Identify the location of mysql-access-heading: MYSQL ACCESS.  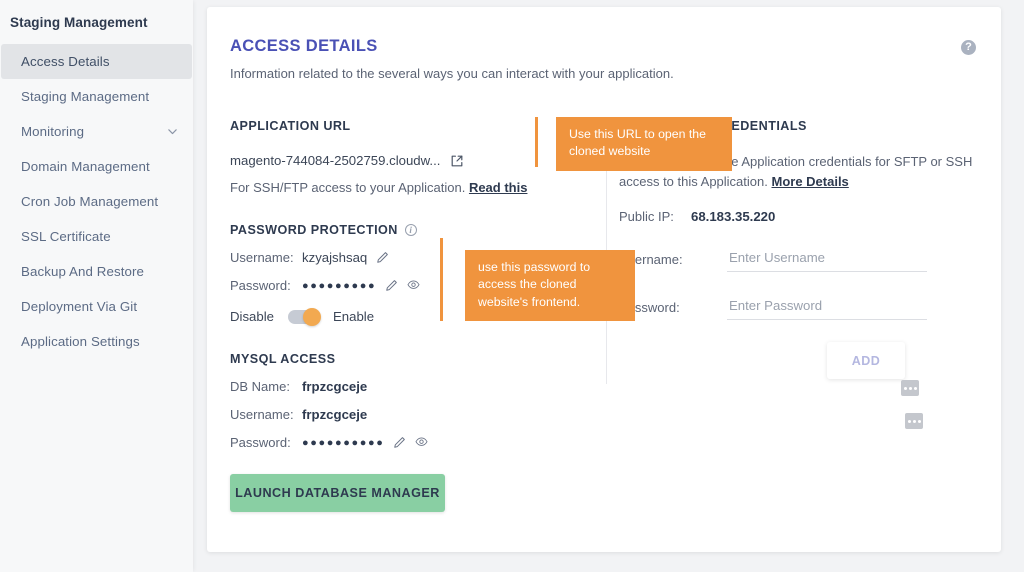
(410, 359).